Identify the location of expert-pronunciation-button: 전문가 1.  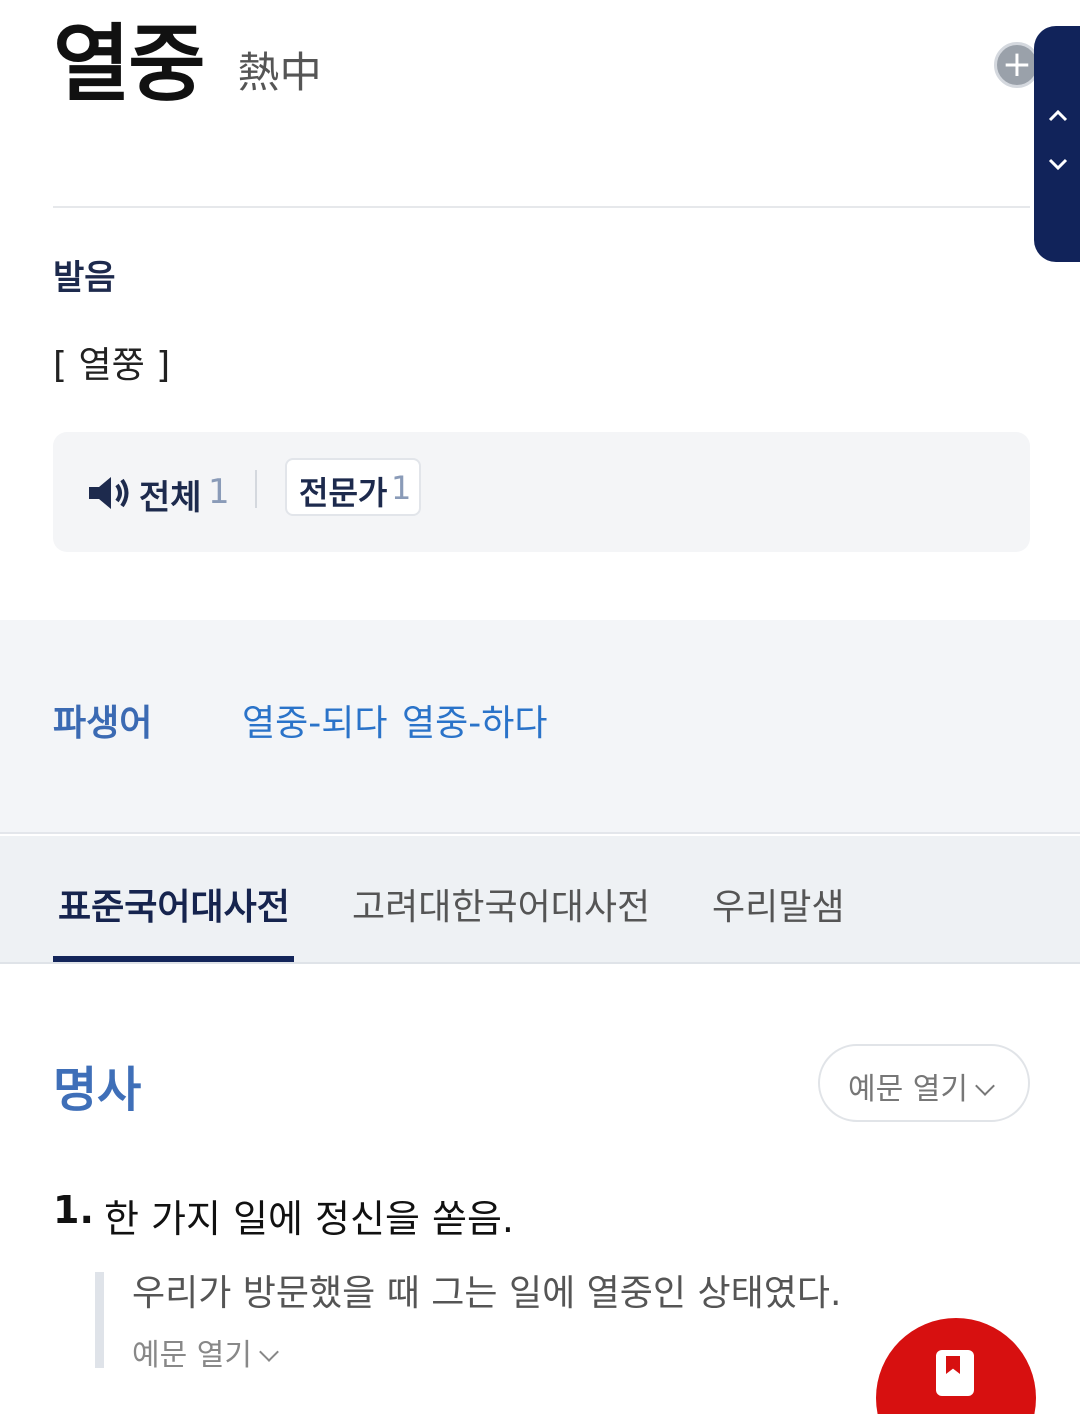
(353, 487).